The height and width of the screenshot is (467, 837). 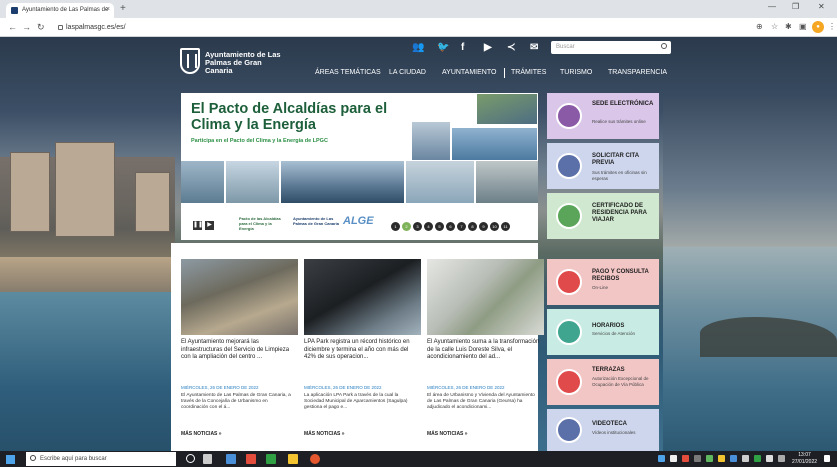 I want to click on share-icon: ≺, so click(x=511, y=47).